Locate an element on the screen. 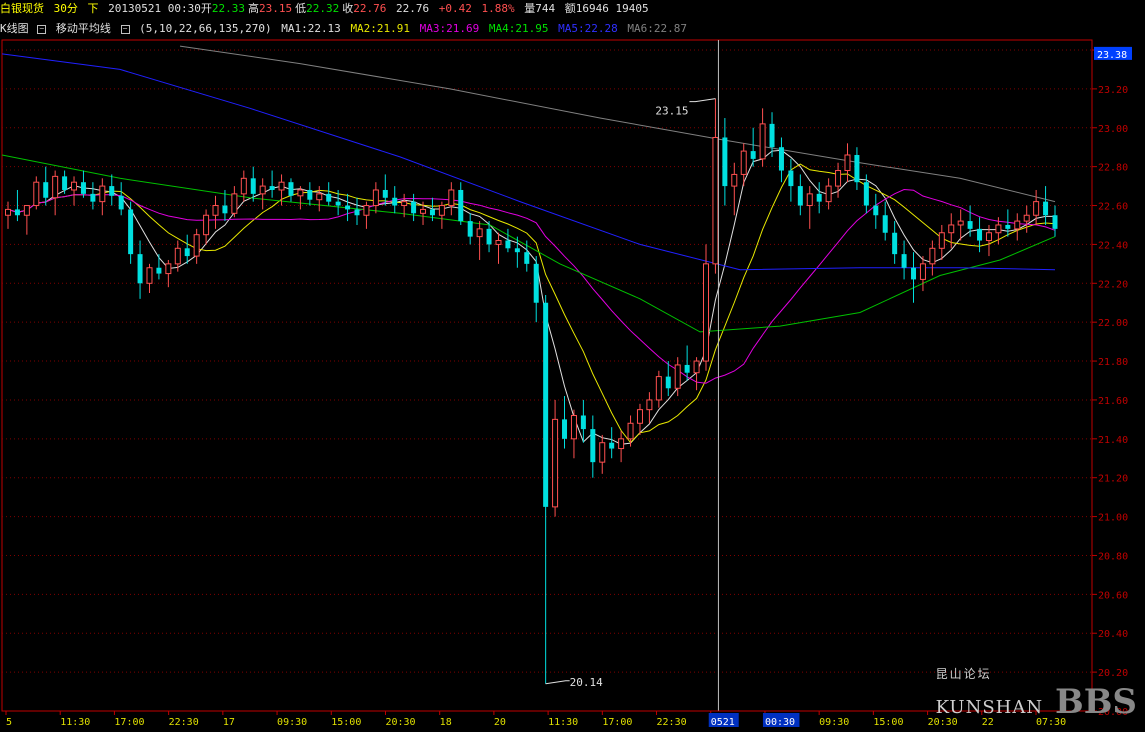 This screenshot has height=732, width=1145. high-annotation-leader is located at coordinates (702, 100).